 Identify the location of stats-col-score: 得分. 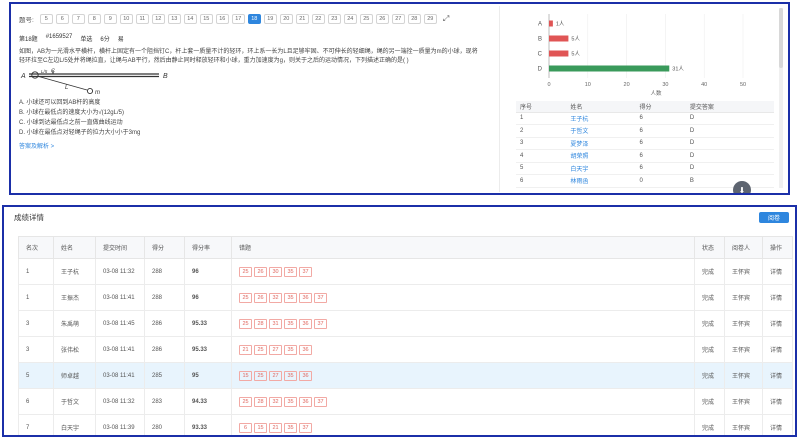
(660, 107).